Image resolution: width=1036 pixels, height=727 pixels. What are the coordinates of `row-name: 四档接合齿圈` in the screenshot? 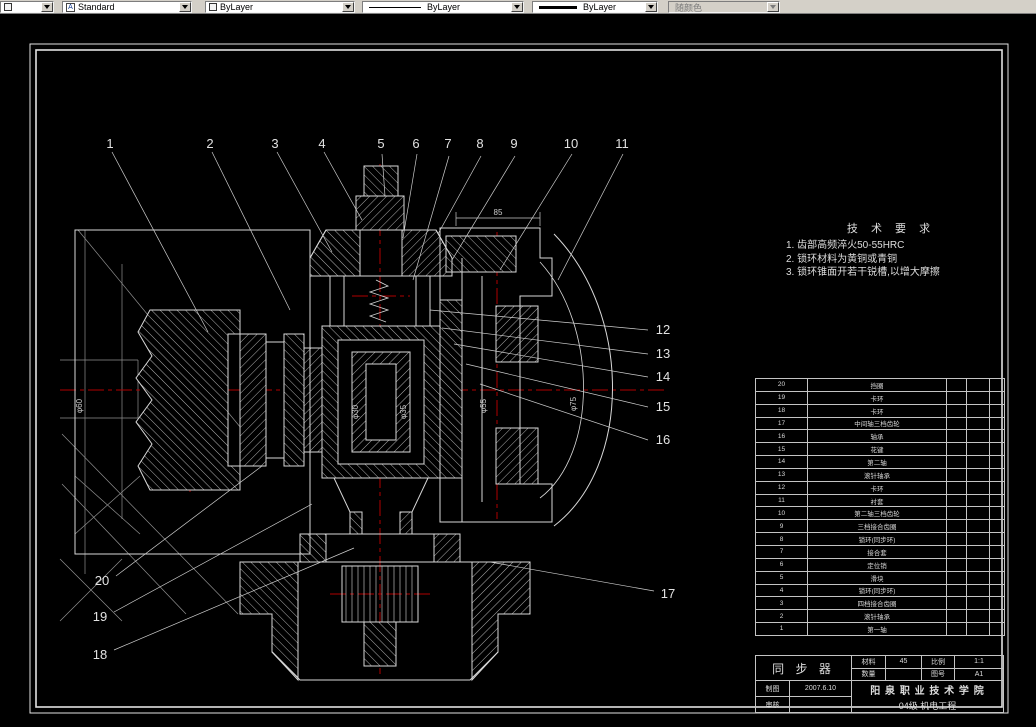 It's located at (877, 603).